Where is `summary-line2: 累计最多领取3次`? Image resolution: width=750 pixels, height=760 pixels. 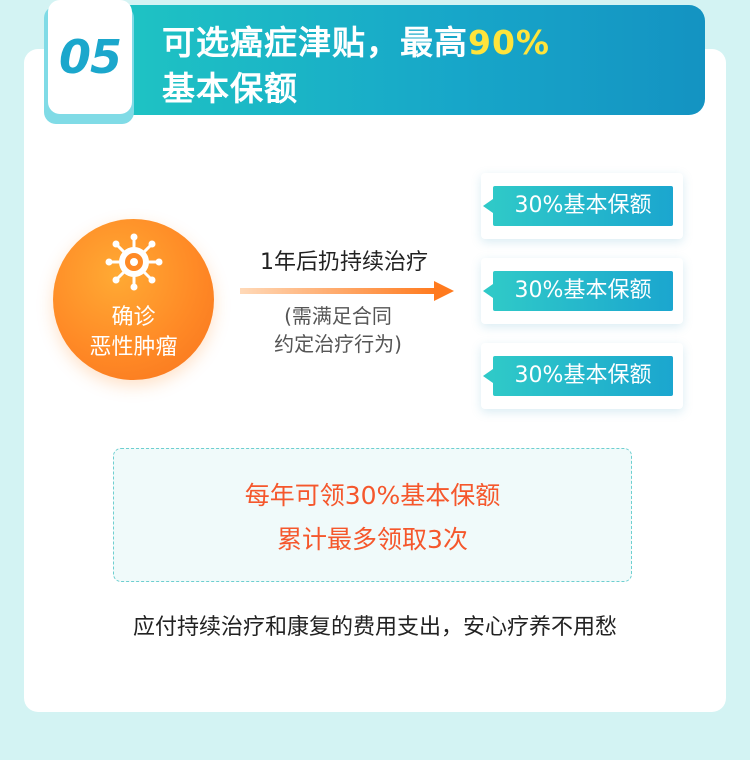
summary-line2: 累计最多领取3次 is located at coordinates (372, 539).